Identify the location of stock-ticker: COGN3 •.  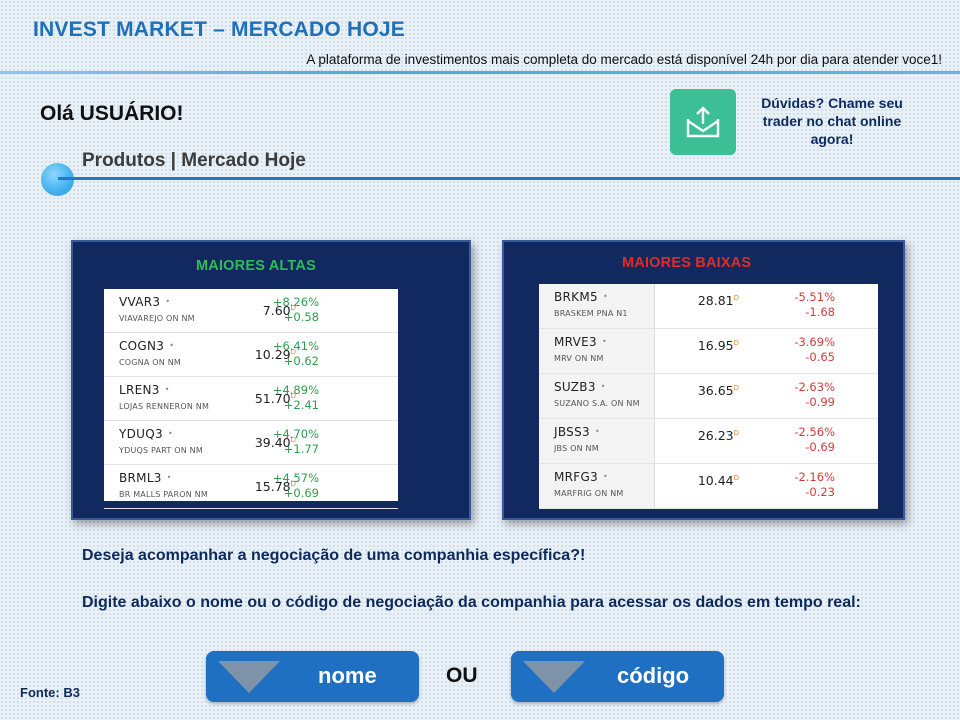
(146, 346).